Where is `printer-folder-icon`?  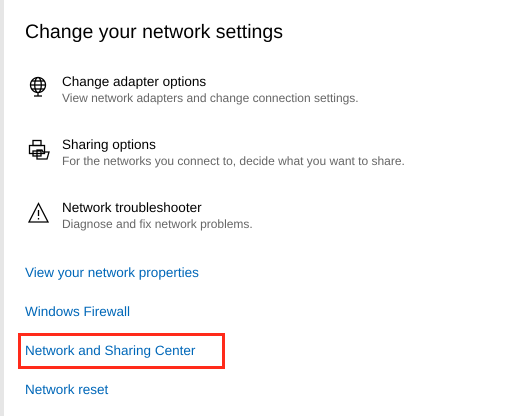
printer-folder-icon is located at coordinates (39, 150).